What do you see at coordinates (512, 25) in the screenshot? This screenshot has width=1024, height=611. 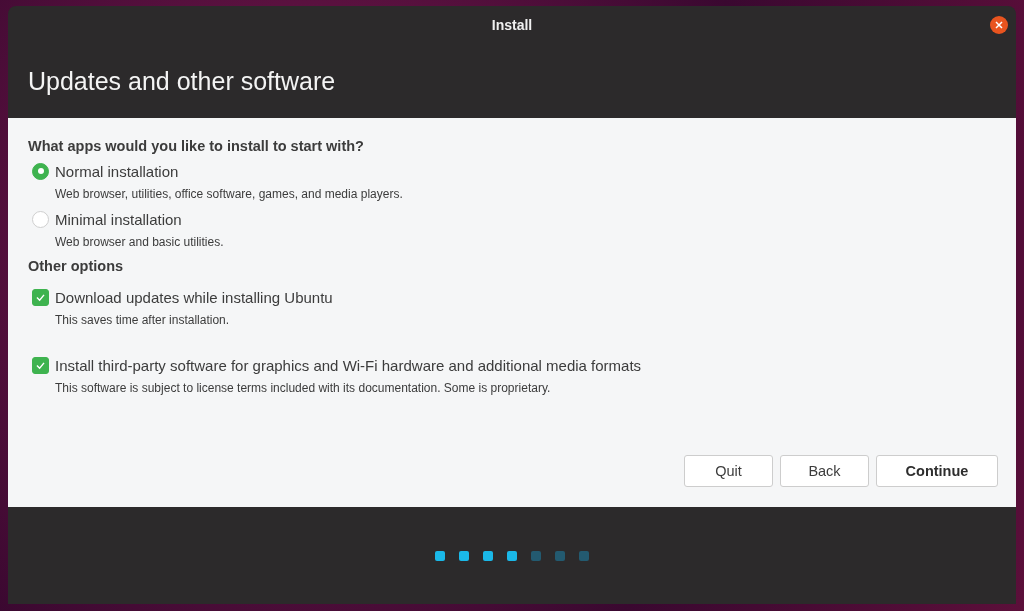 I see `window-title: Install` at bounding box center [512, 25].